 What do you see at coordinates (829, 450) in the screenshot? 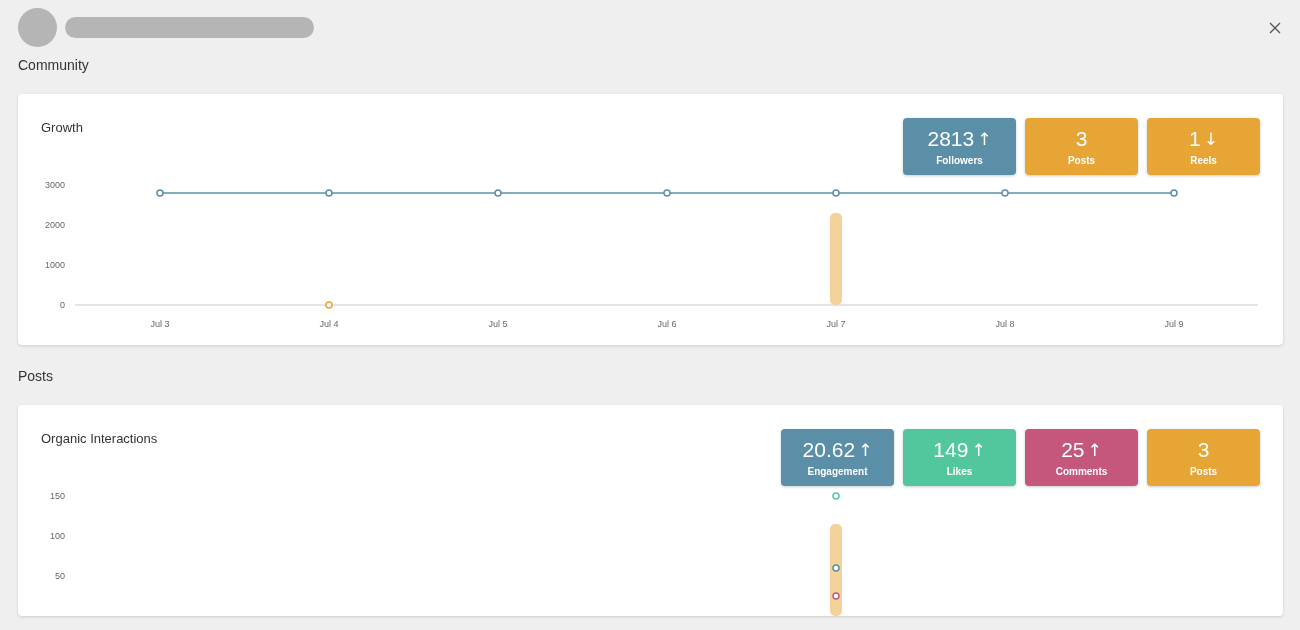
I see `stat-value: 20.62` at bounding box center [829, 450].